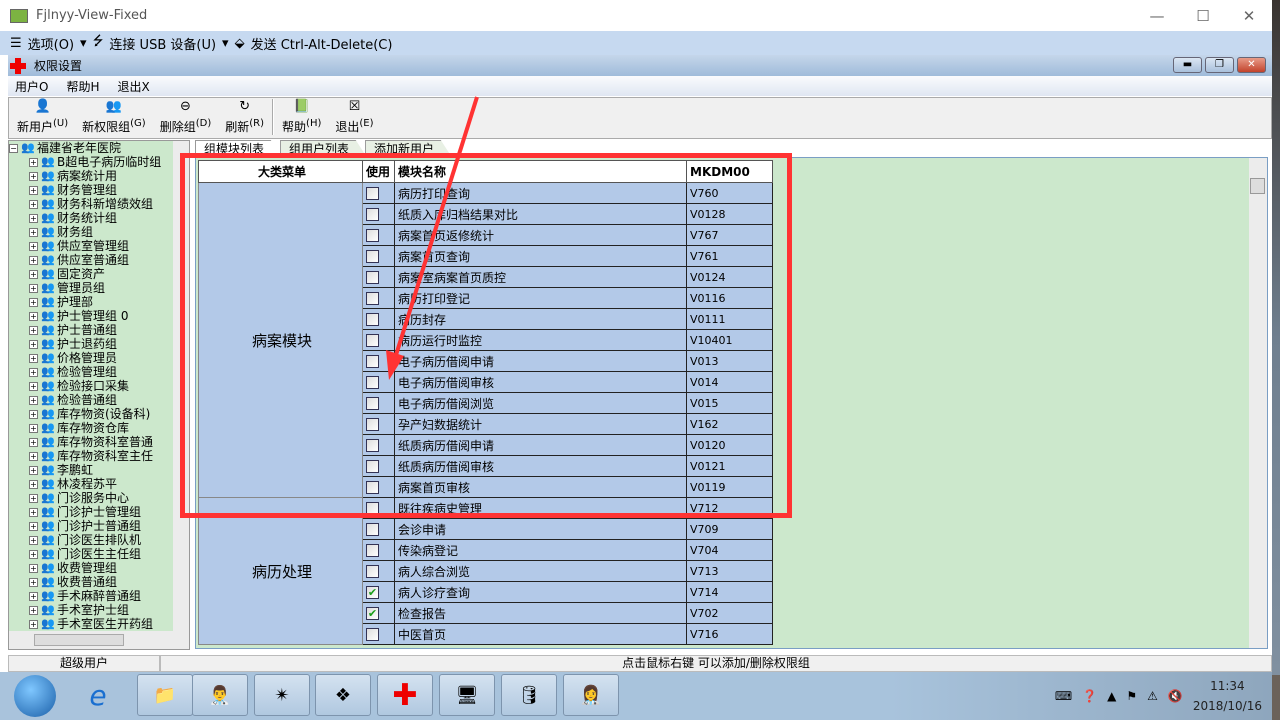 The height and width of the screenshot is (720, 1280). Describe the element at coordinates (99, 330) in the screenshot. I see `tree-item: + 👥 护士普通组` at that location.